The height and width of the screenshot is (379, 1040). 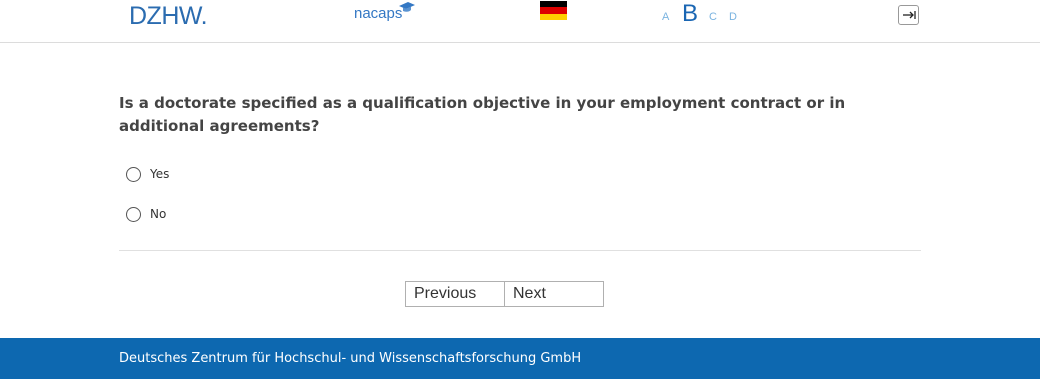 What do you see at coordinates (690, 14) in the screenshot?
I see `font-size-b: B` at bounding box center [690, 14].